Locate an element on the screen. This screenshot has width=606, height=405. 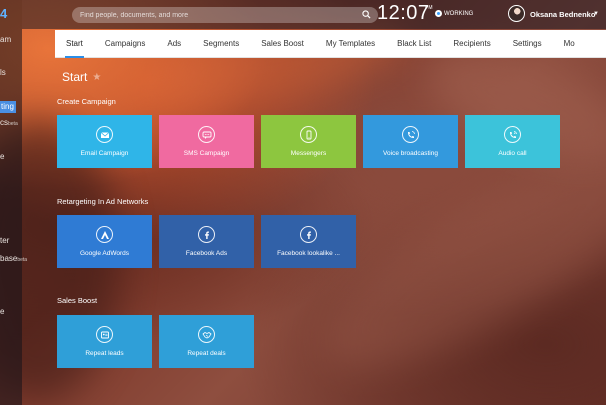
voice-broadcasting-tile: Voice broadcasting is located at coordinates (410, 141).